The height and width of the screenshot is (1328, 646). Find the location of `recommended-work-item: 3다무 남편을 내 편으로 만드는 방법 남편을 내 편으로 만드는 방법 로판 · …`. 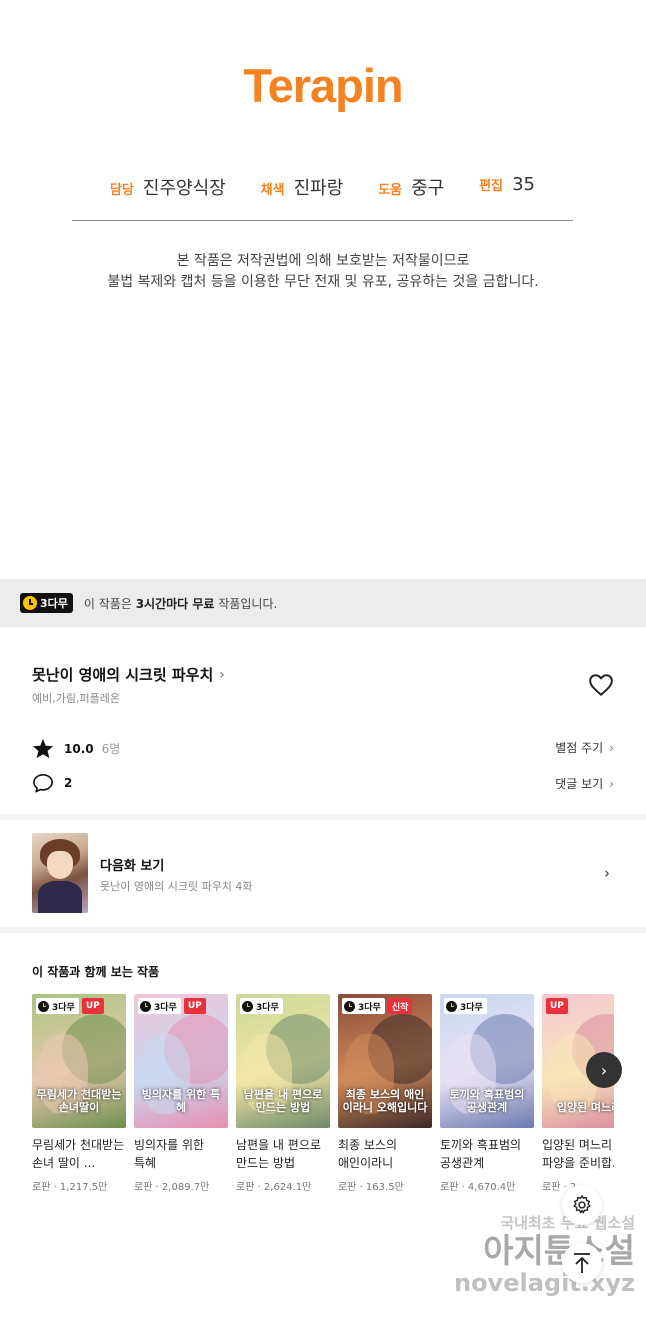

recommended-work-item: 3다무 남편을 내 편으로 만드는 방법 남편을 내 편으로 만드는 방법 로판 · … is located at coordinates (283, 1093).